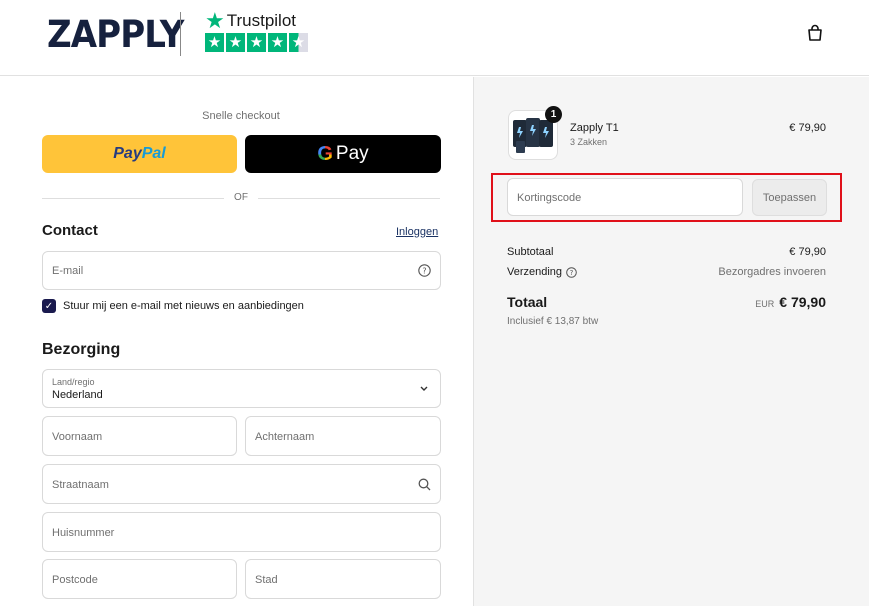  What do you see at coordinates (127, 153) in the screenshot?
I see `paypal-logo-a: Pay` at bounding box center [127, 153].